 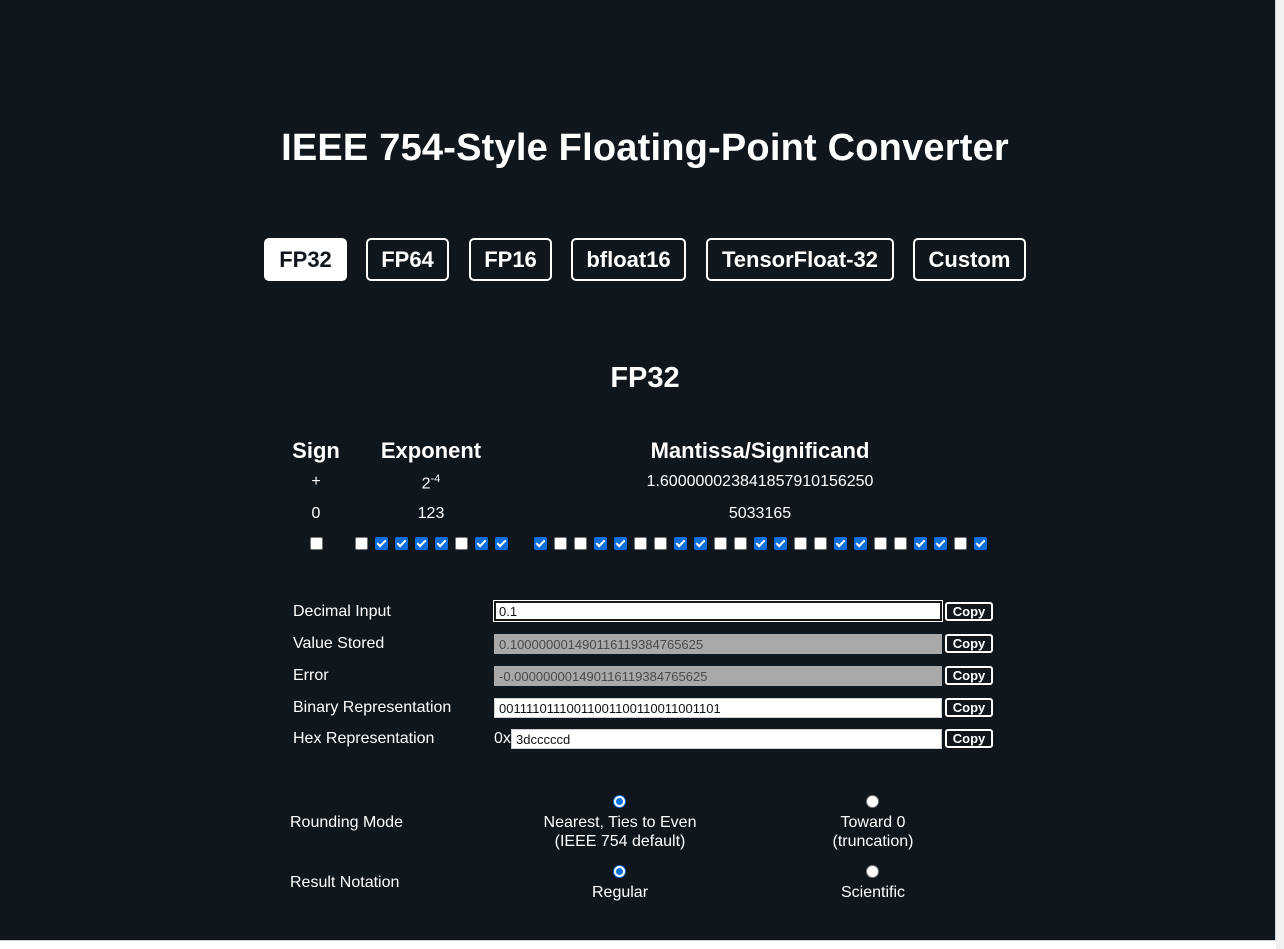 What do you see at coordinates (718, 644) in the screenshot?
I see `value-stored-field: 0.100000001490116119384765625` at bounding box center [718, 644].